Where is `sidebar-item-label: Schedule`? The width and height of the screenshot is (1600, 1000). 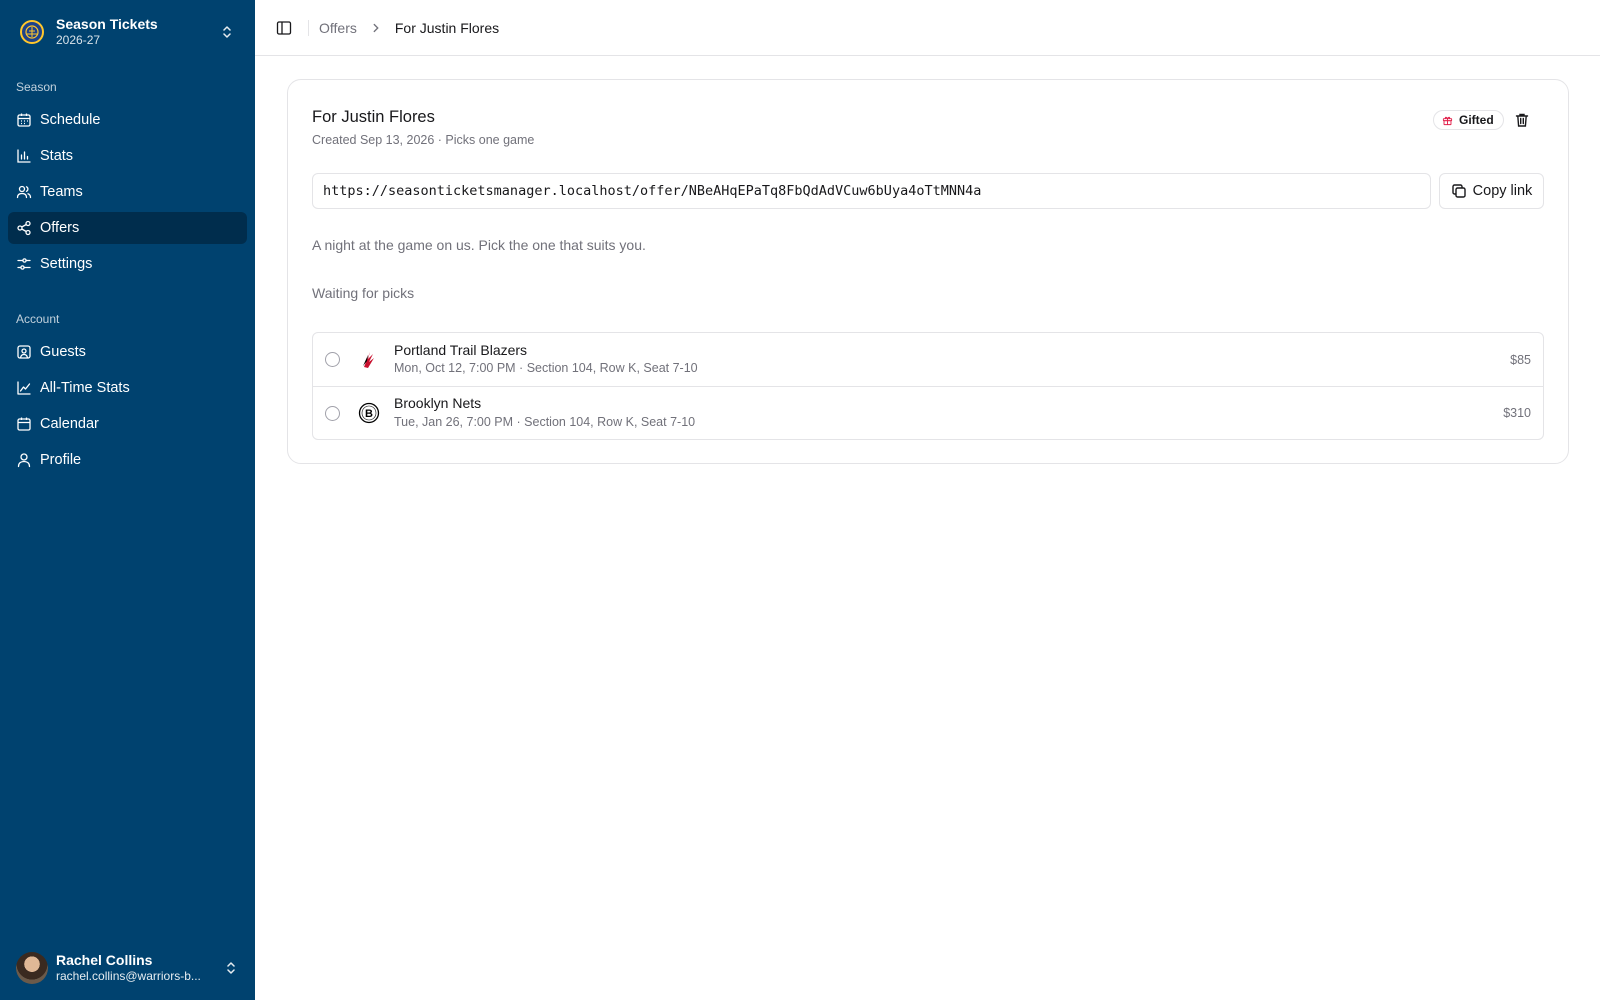
sidebar-item-label: Schedule is located at coordinates (70, 120).